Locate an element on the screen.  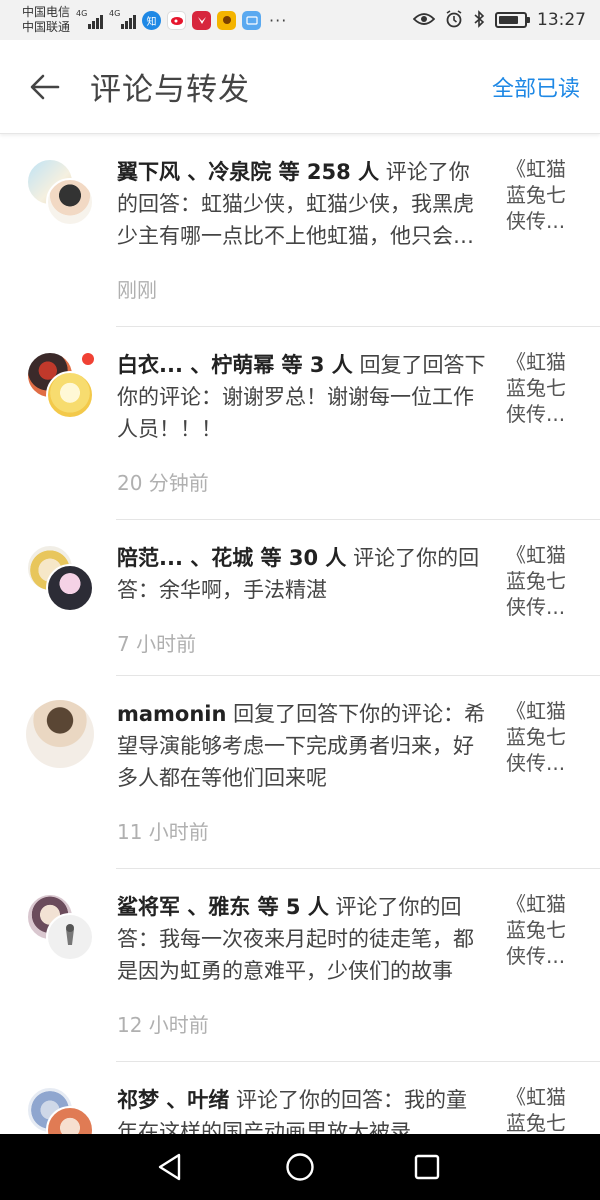
recents-square-icon is located at coordinates (427, 1167).